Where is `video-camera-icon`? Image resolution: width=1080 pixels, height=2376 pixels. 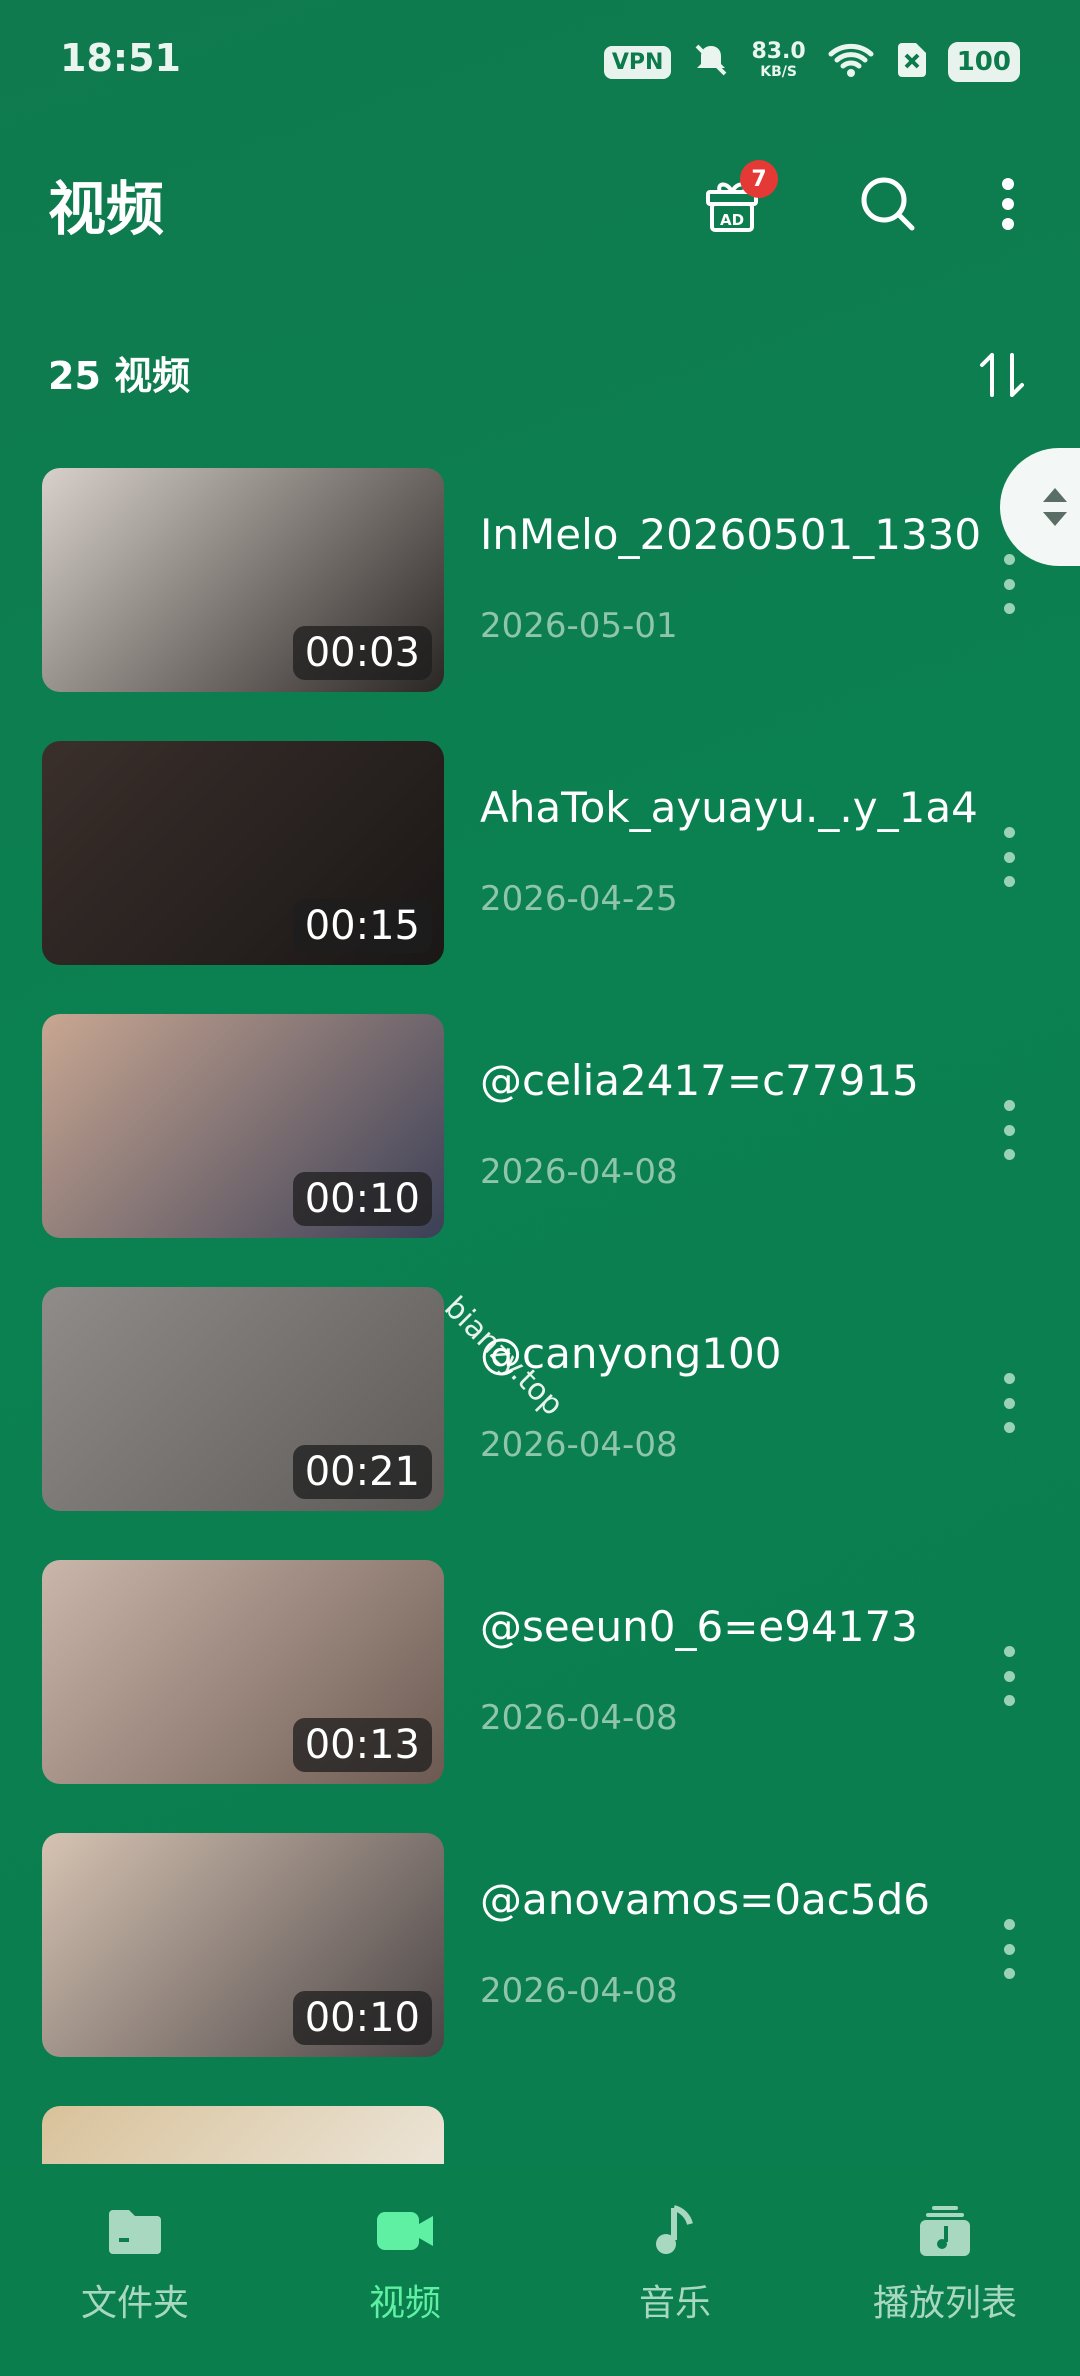
video-camera-icon is located at coordinates (405, 2233).